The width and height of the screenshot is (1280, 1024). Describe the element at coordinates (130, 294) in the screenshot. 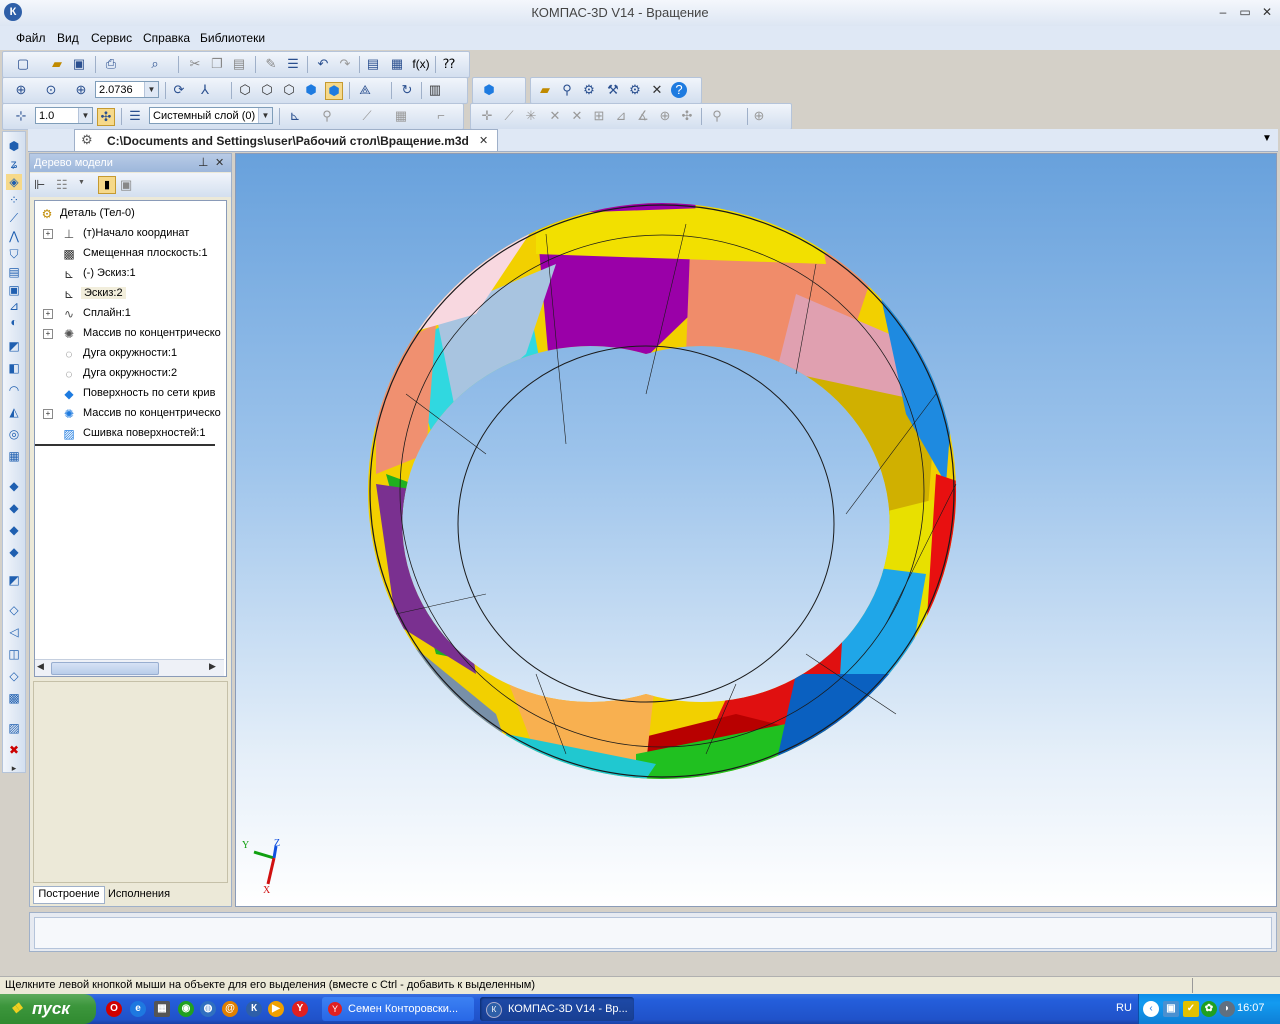

I see `tree-item-sketch-2: ⊾ Эскиз:2` at that location.